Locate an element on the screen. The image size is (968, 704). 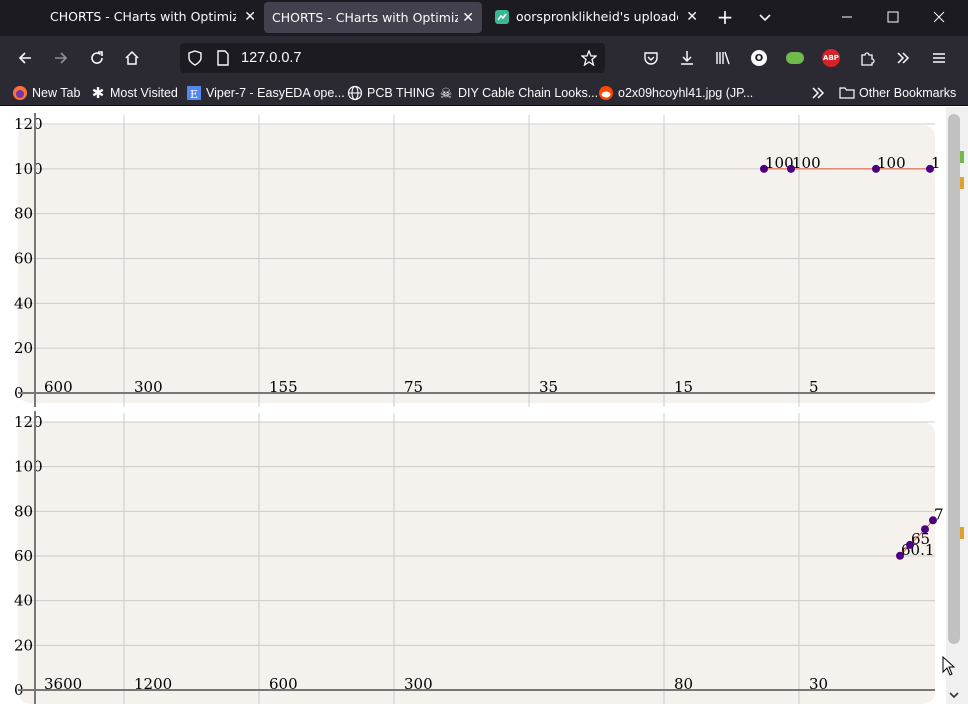
x-tick-label: 1200 is located at coordinates (153, 684).